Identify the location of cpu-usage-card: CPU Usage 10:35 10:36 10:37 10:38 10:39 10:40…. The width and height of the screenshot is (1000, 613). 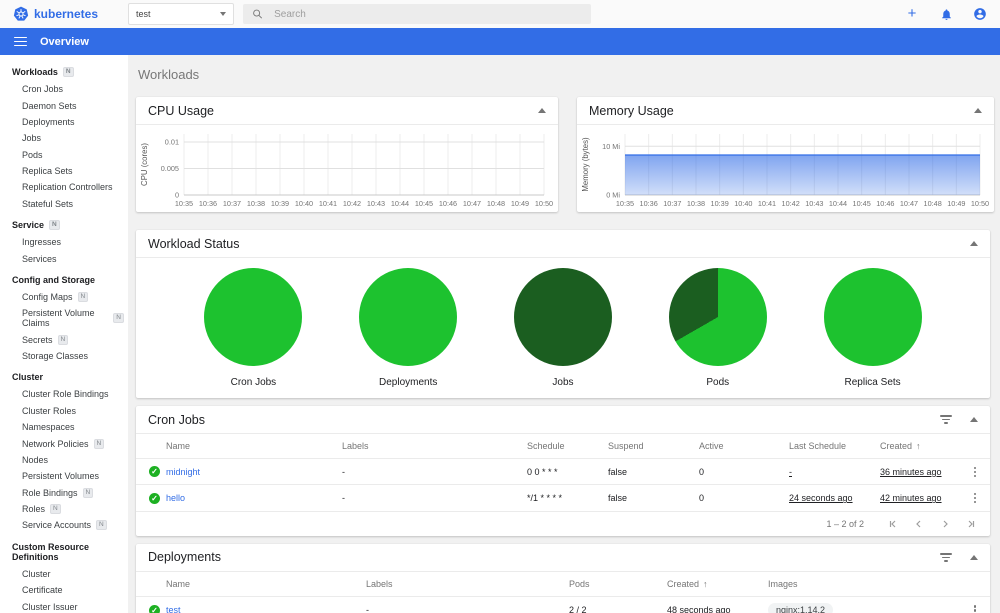
(347, 154).